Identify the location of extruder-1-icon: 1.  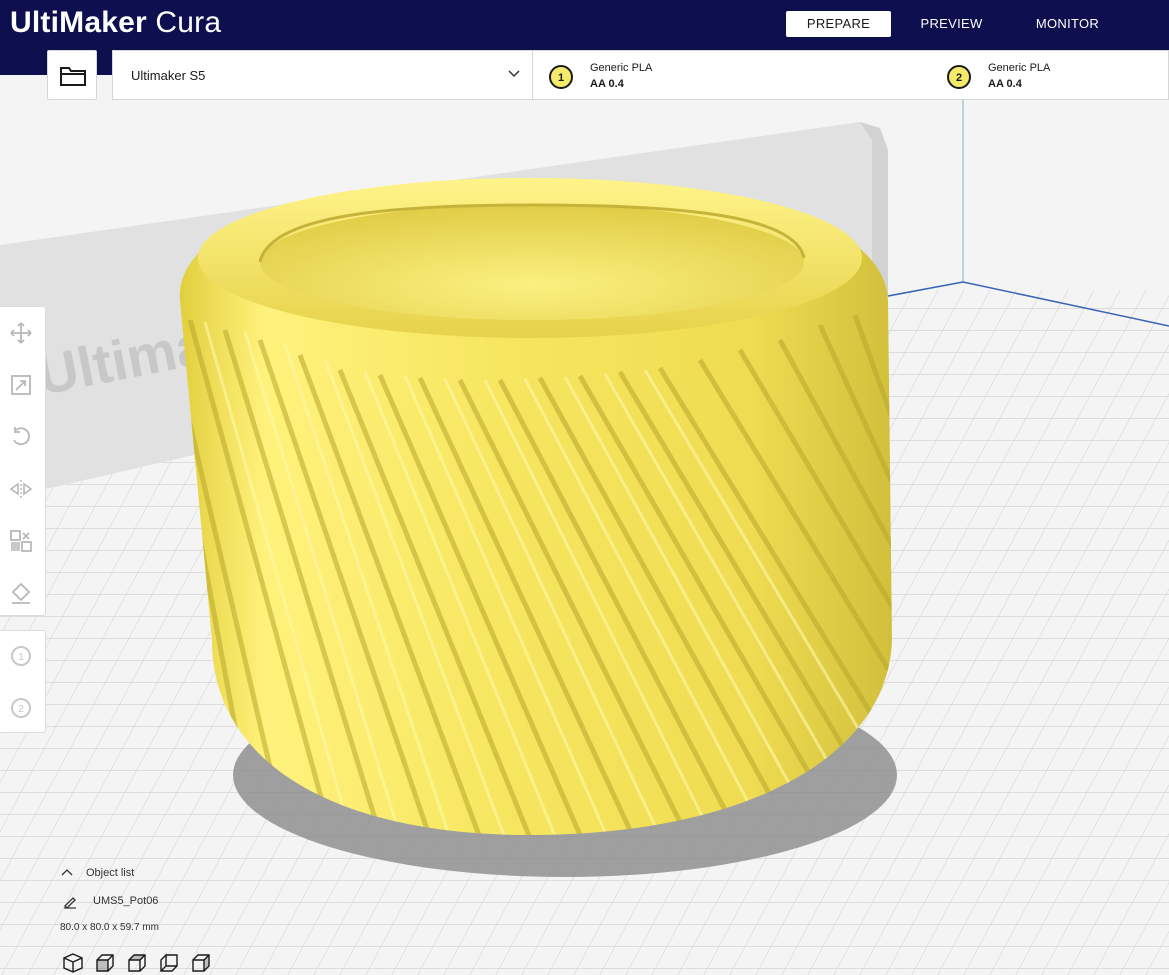
(561, 77).